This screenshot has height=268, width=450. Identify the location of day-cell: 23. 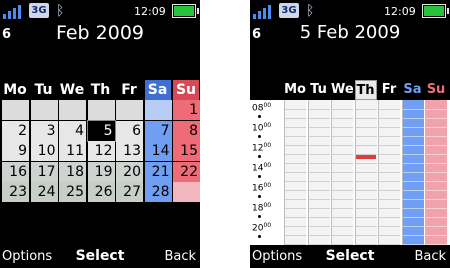
(15, 192).